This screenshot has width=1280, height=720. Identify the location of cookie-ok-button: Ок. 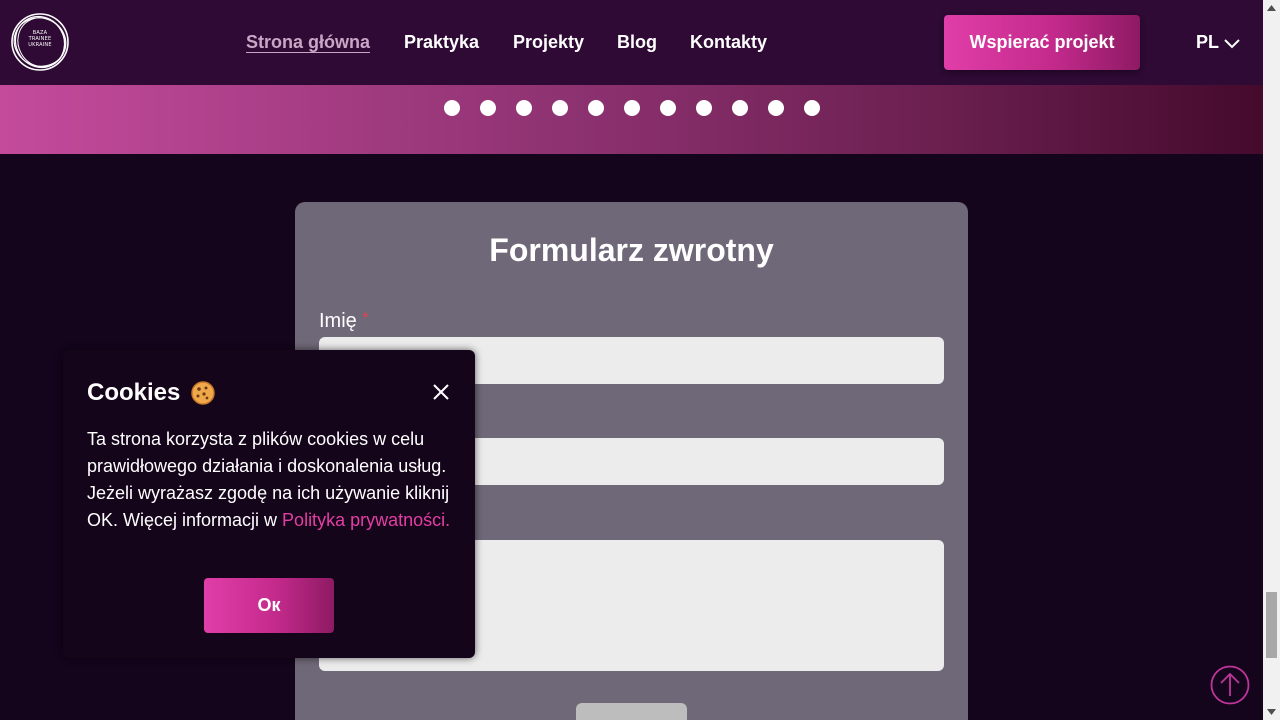
(269, 605).